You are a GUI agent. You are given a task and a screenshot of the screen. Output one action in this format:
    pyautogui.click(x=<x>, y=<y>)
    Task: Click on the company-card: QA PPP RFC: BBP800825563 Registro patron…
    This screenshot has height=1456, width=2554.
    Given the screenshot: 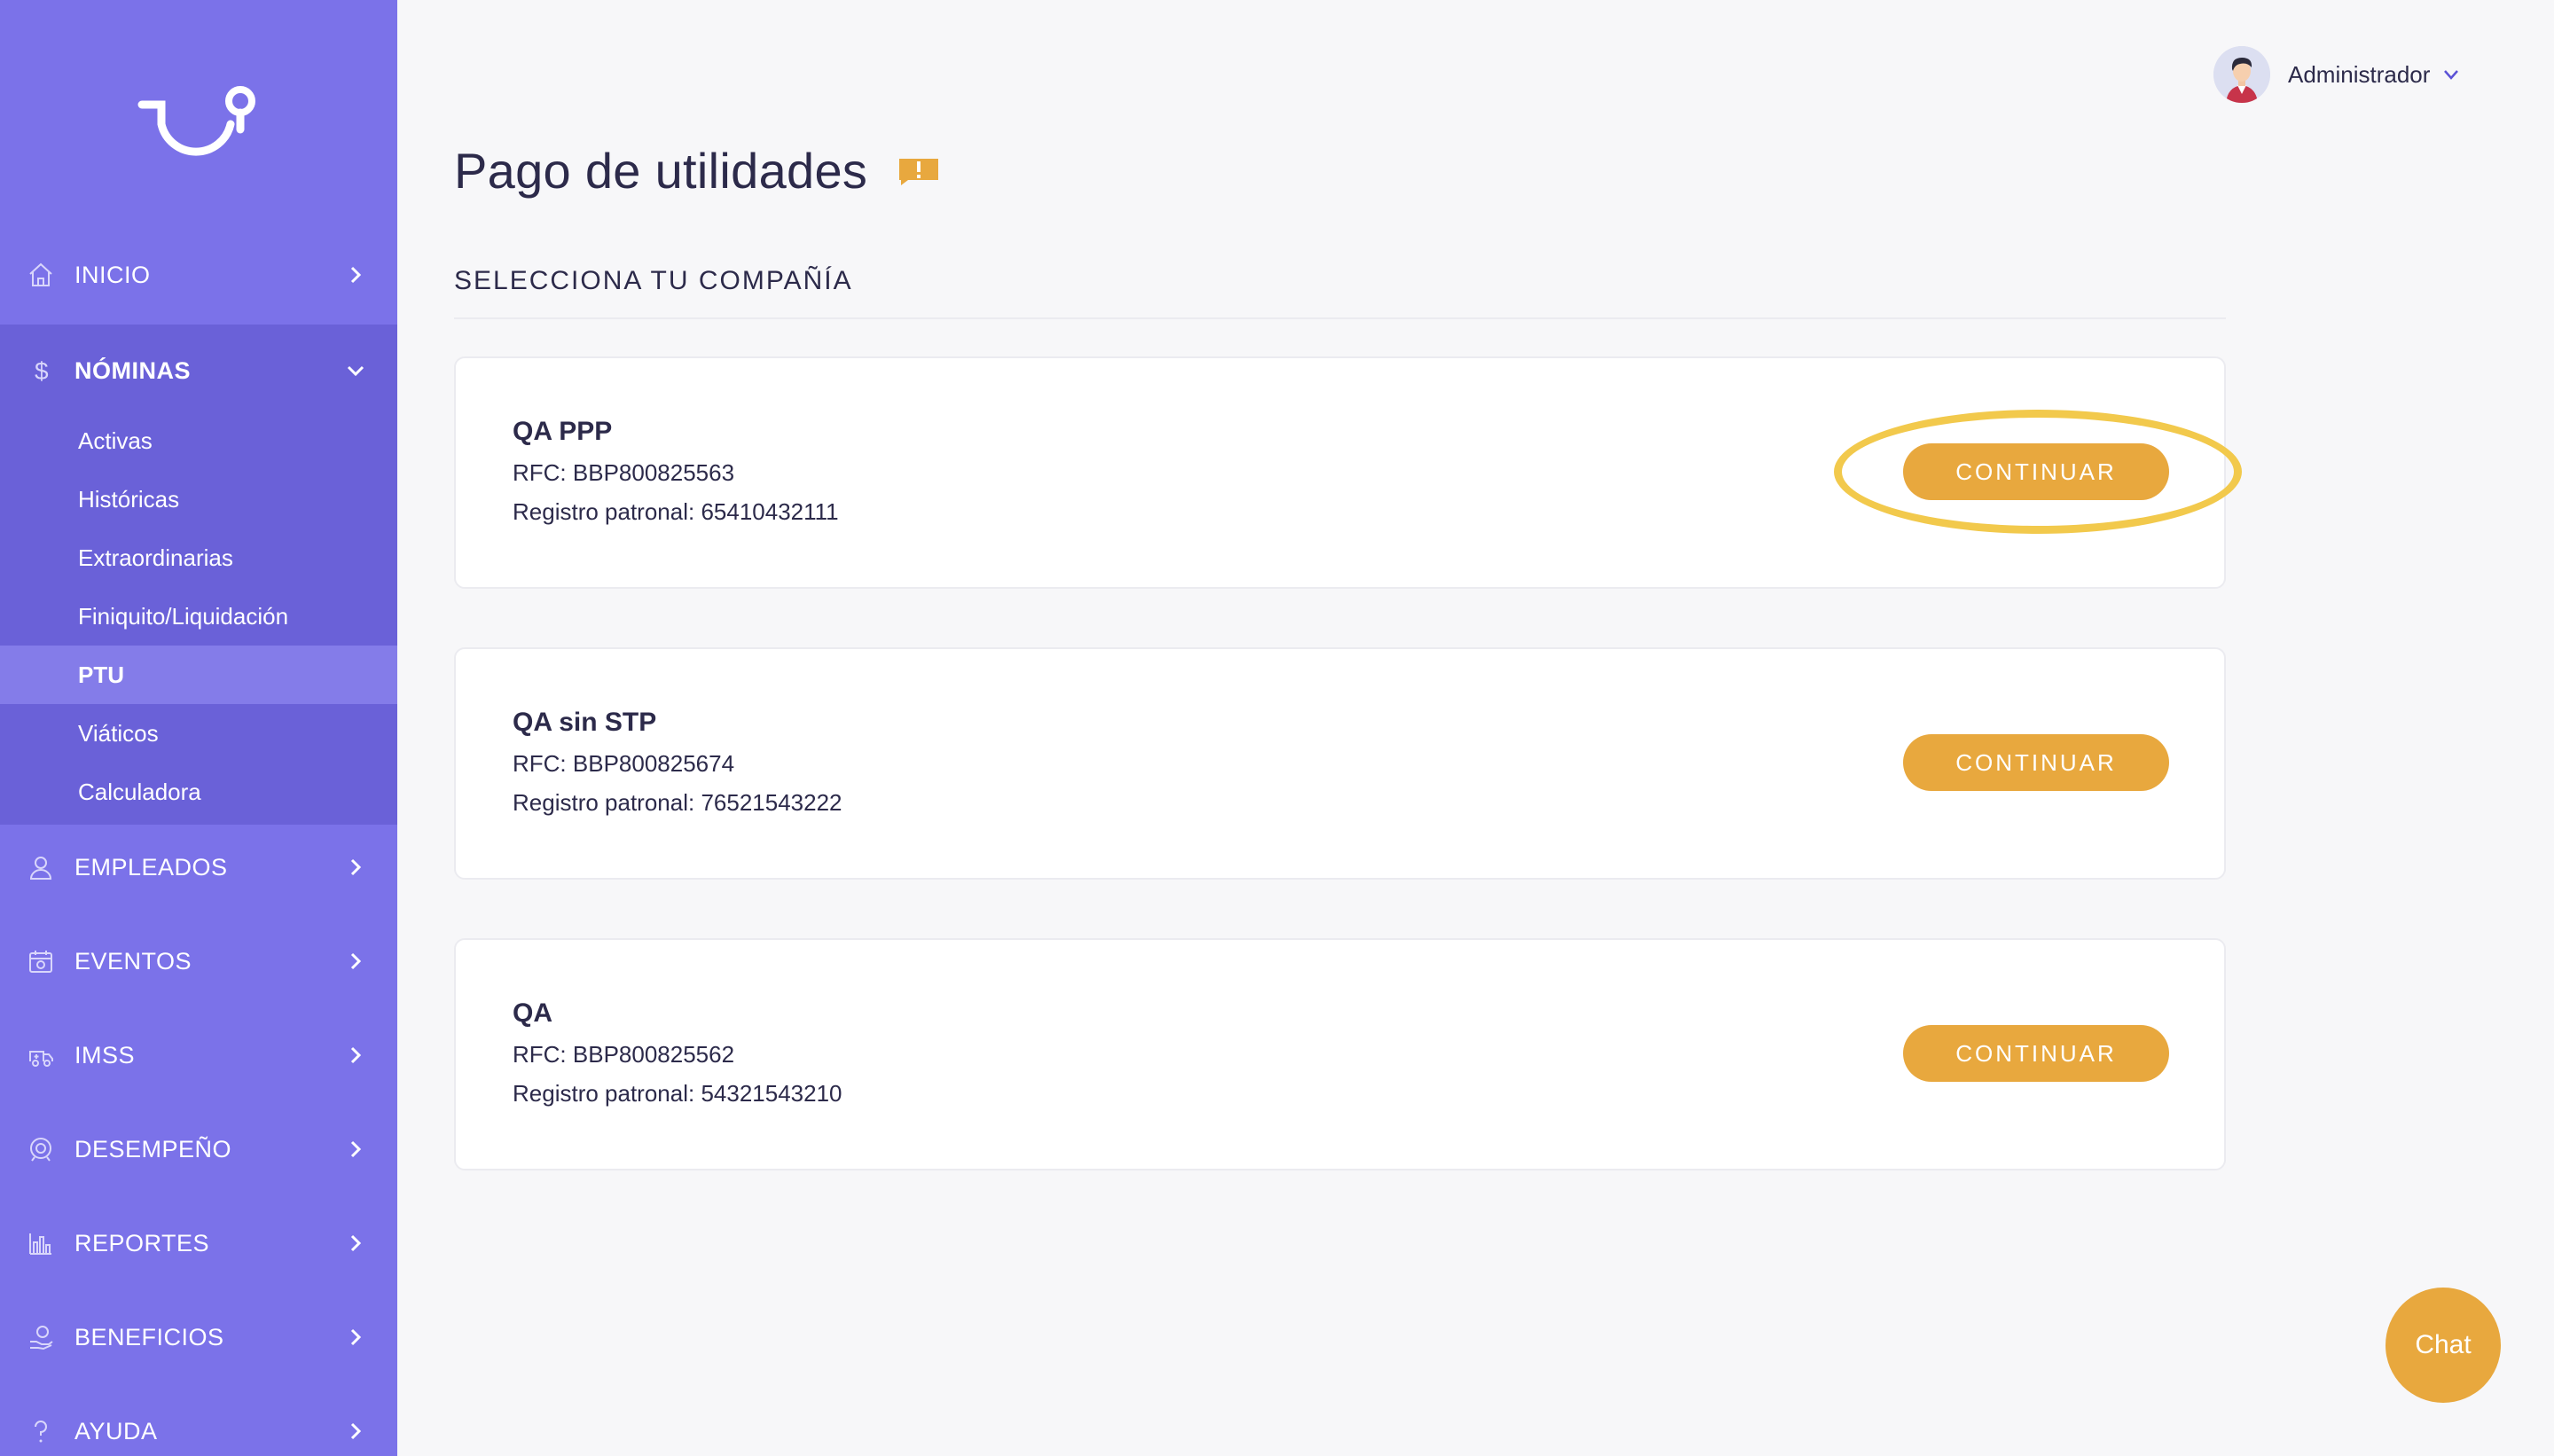 What is the action you would take?
    pyautogui.click(x=1348, y=472)
    